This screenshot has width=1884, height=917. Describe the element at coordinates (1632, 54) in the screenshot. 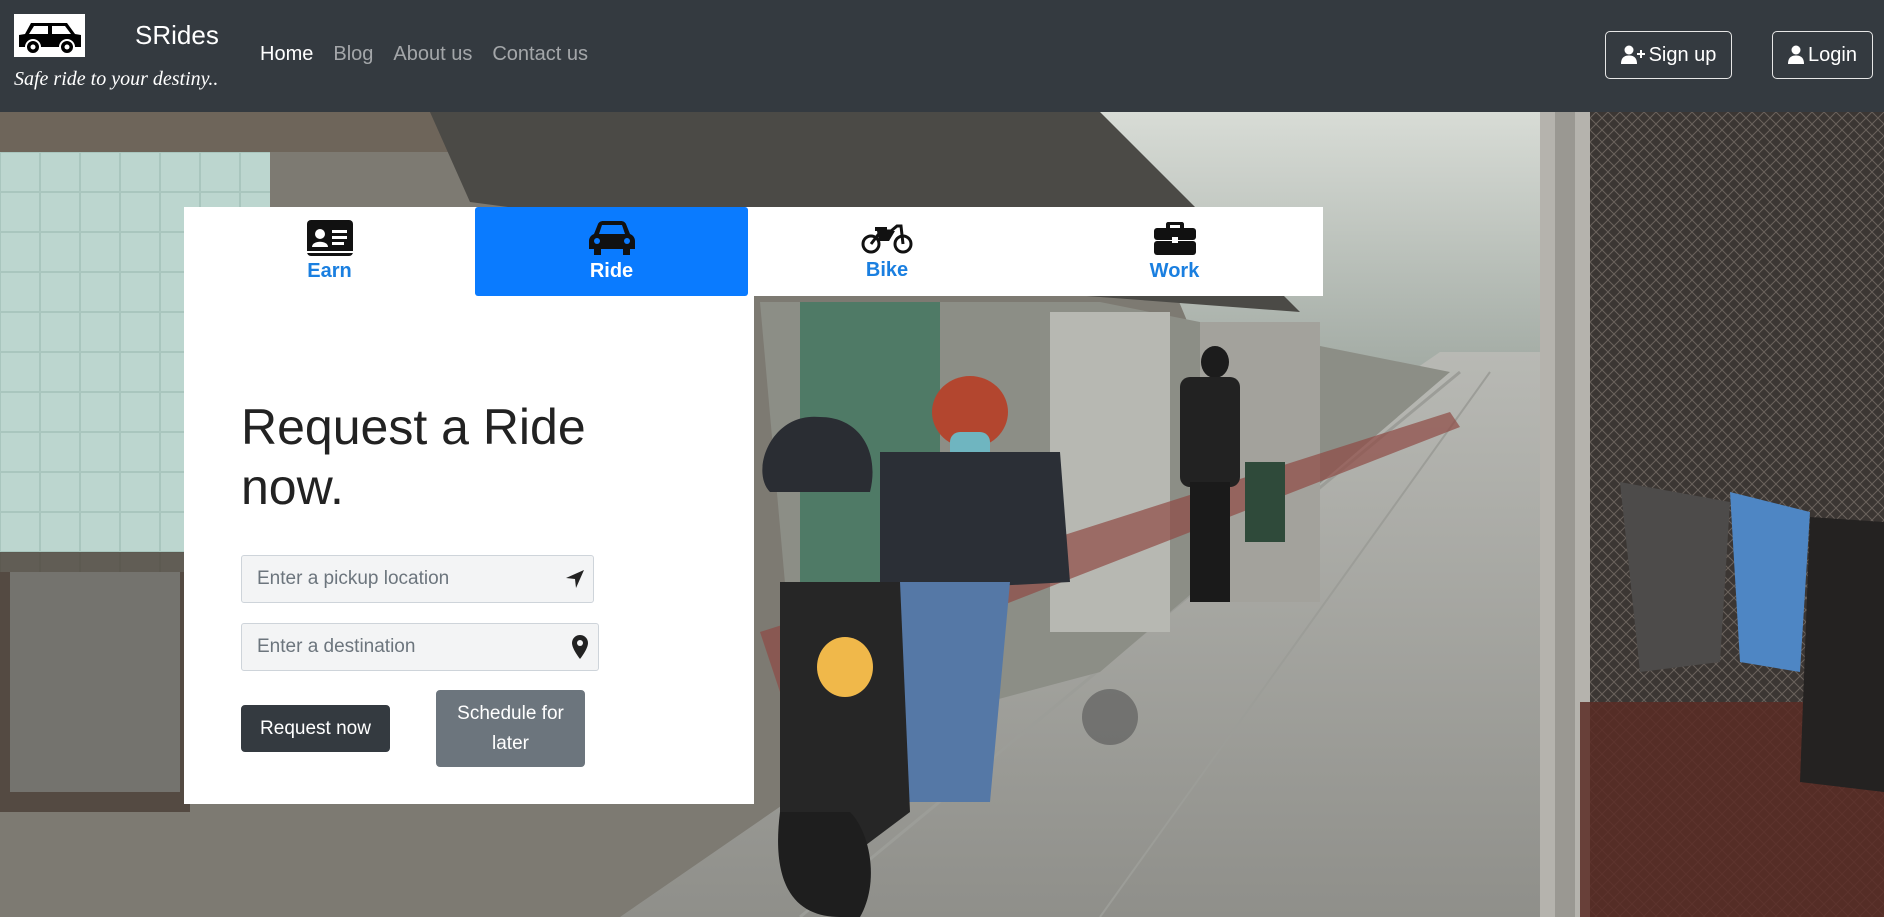

I see `user-plus-icon` at that location.